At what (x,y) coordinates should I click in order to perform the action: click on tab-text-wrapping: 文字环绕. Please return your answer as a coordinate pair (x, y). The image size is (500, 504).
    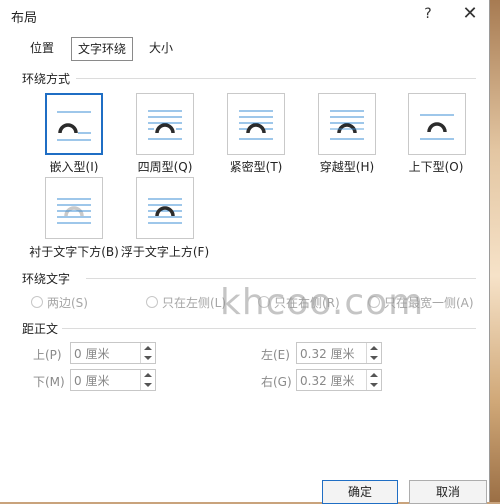
    Looking at the image, I should click on (102, 49).